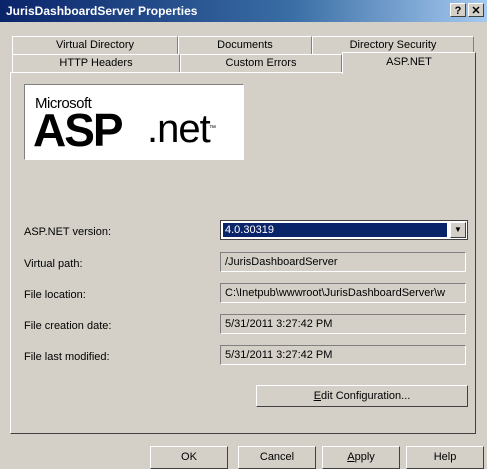  What do you see at coordinates (458, 10) in the screenshot?
I see `help-title-button: ?` at bounding box center [458, 10].